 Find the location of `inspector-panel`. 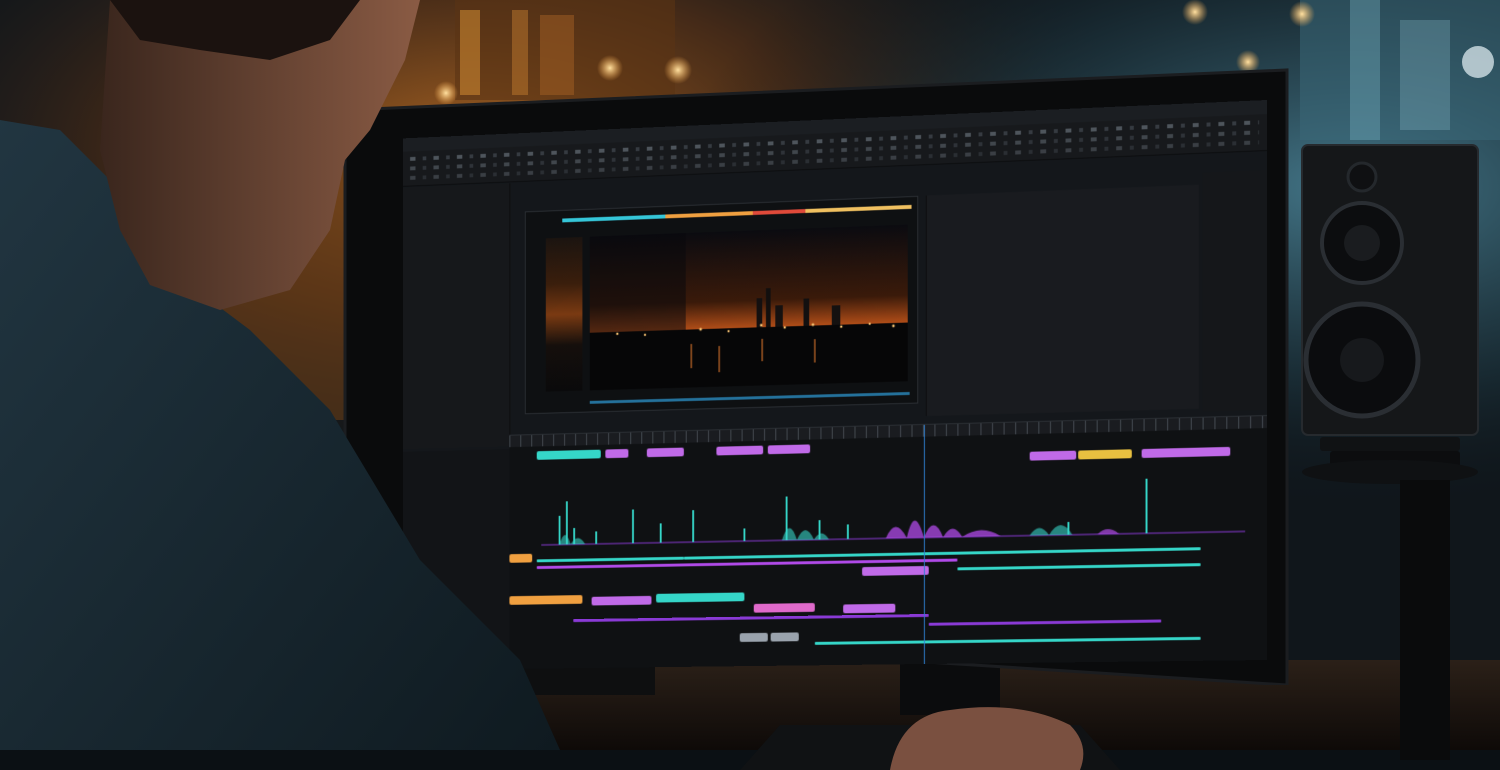

inspector-panel is located at coordinates (1234, 291).